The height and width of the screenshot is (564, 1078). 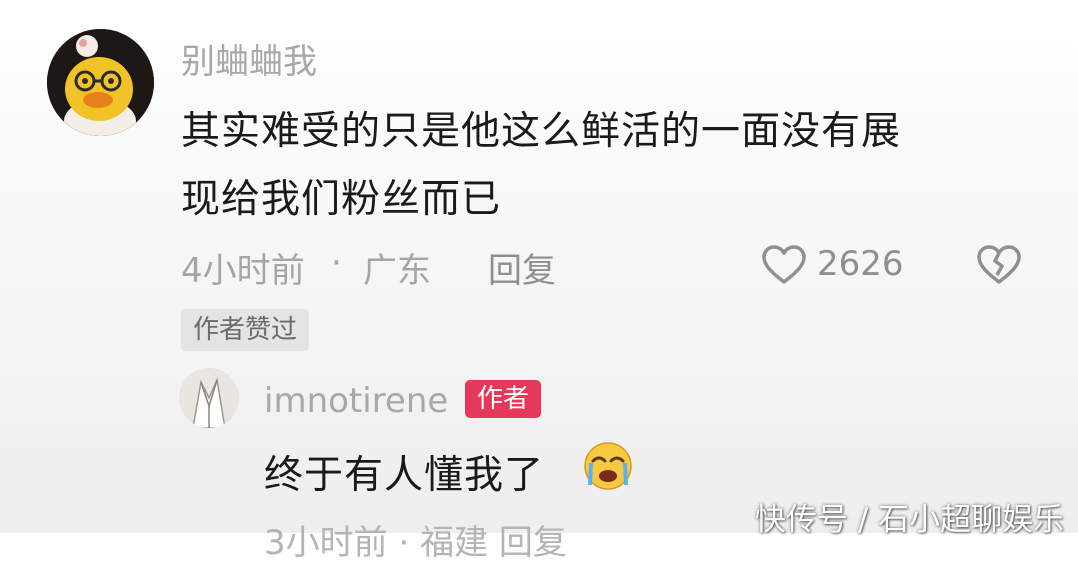 I want to click on comment-time: 4小时前, so click(x=243, y=271).